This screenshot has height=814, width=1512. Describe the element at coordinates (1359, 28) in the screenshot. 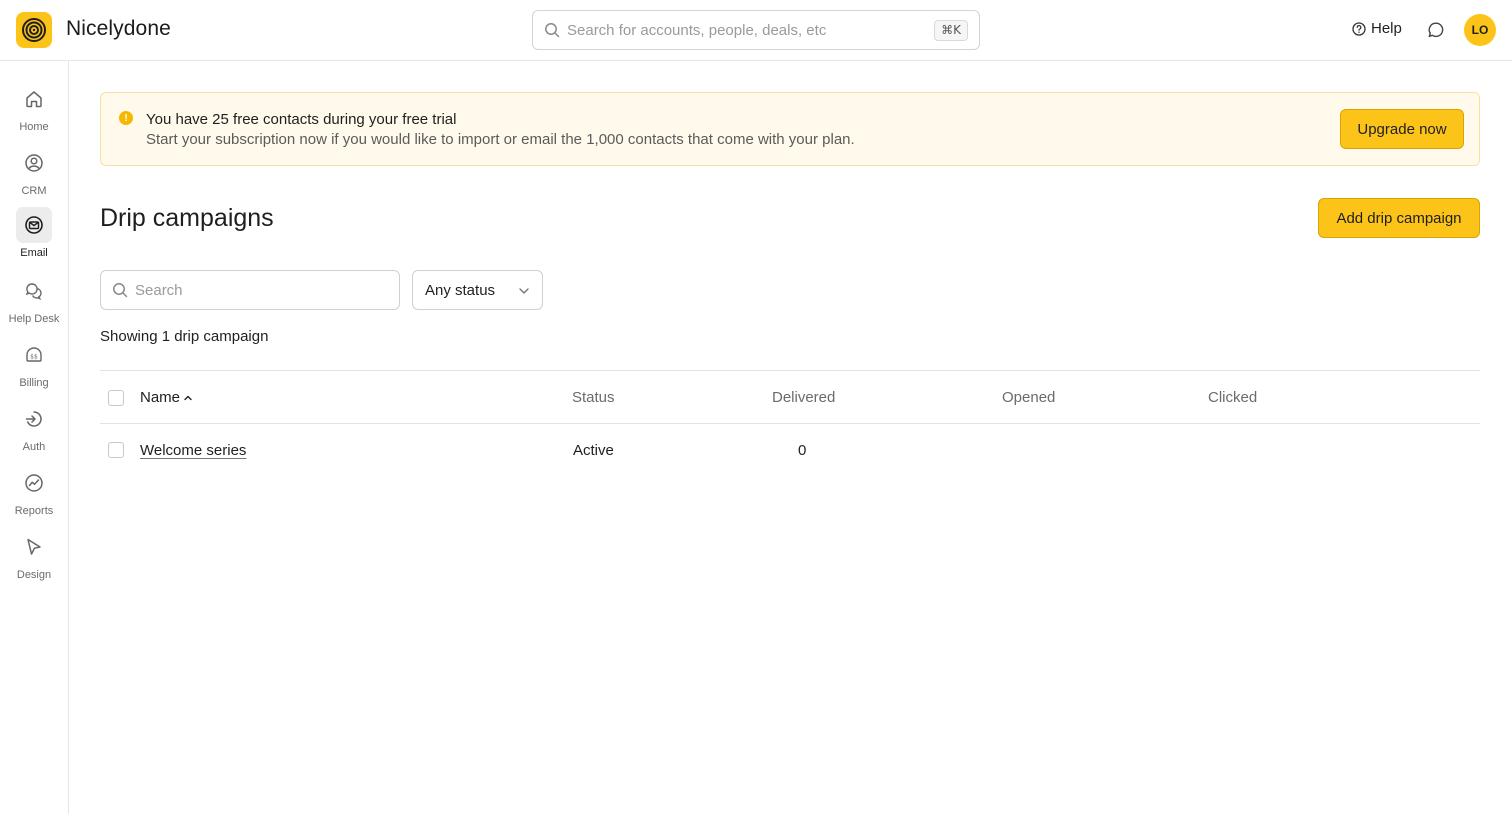

I see `question-circle-icon` at that location.